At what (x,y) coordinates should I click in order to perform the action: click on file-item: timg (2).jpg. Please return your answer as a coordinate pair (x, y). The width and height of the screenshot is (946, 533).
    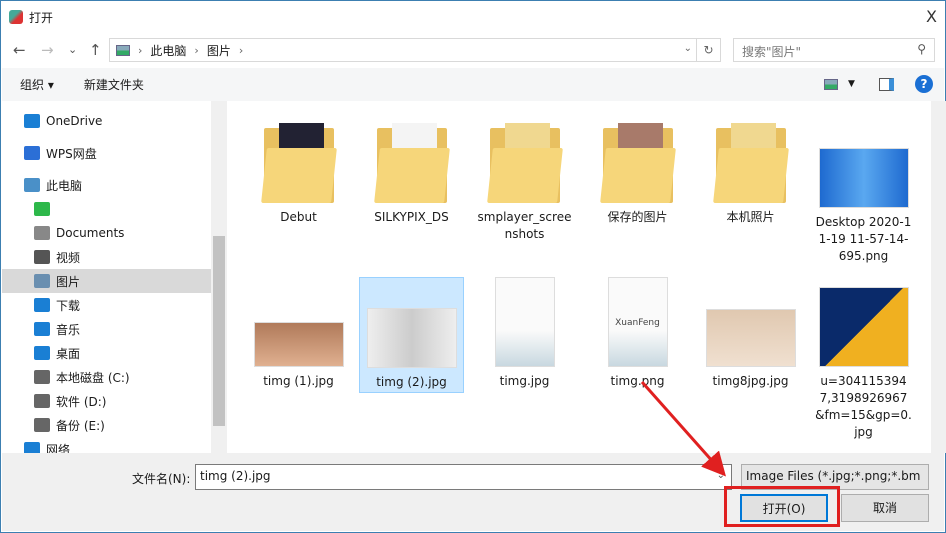
    Looking at the image, I should click on (411, 335).